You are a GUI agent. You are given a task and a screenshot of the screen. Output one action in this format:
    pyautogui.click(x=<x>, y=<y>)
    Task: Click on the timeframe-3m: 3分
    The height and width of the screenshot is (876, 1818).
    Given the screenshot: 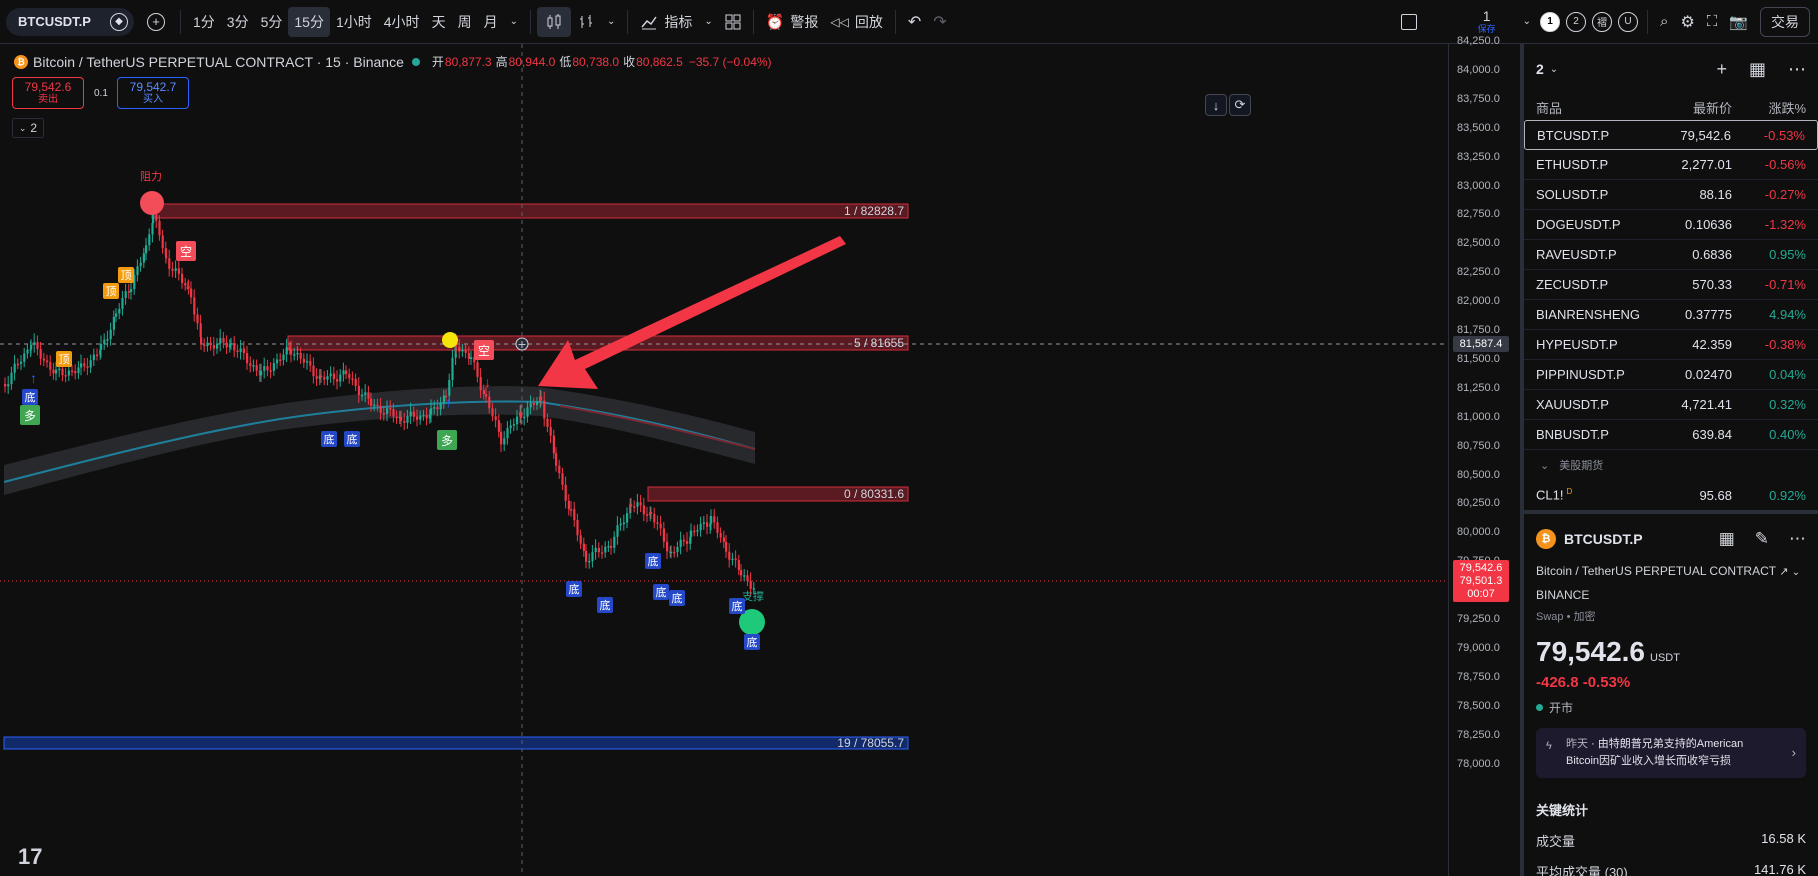 What is the action you would take?
    pyautogui.click(x=238, y=22)
    